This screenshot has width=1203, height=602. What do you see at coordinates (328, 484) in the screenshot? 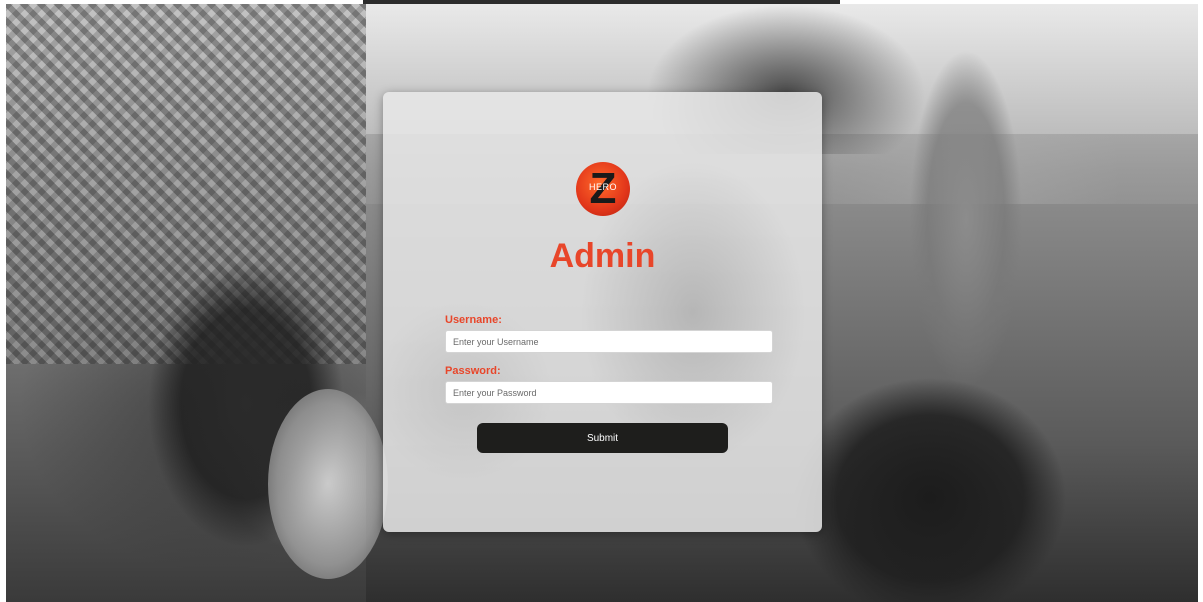
I see `background-basket` at bounding box center [328, 484].